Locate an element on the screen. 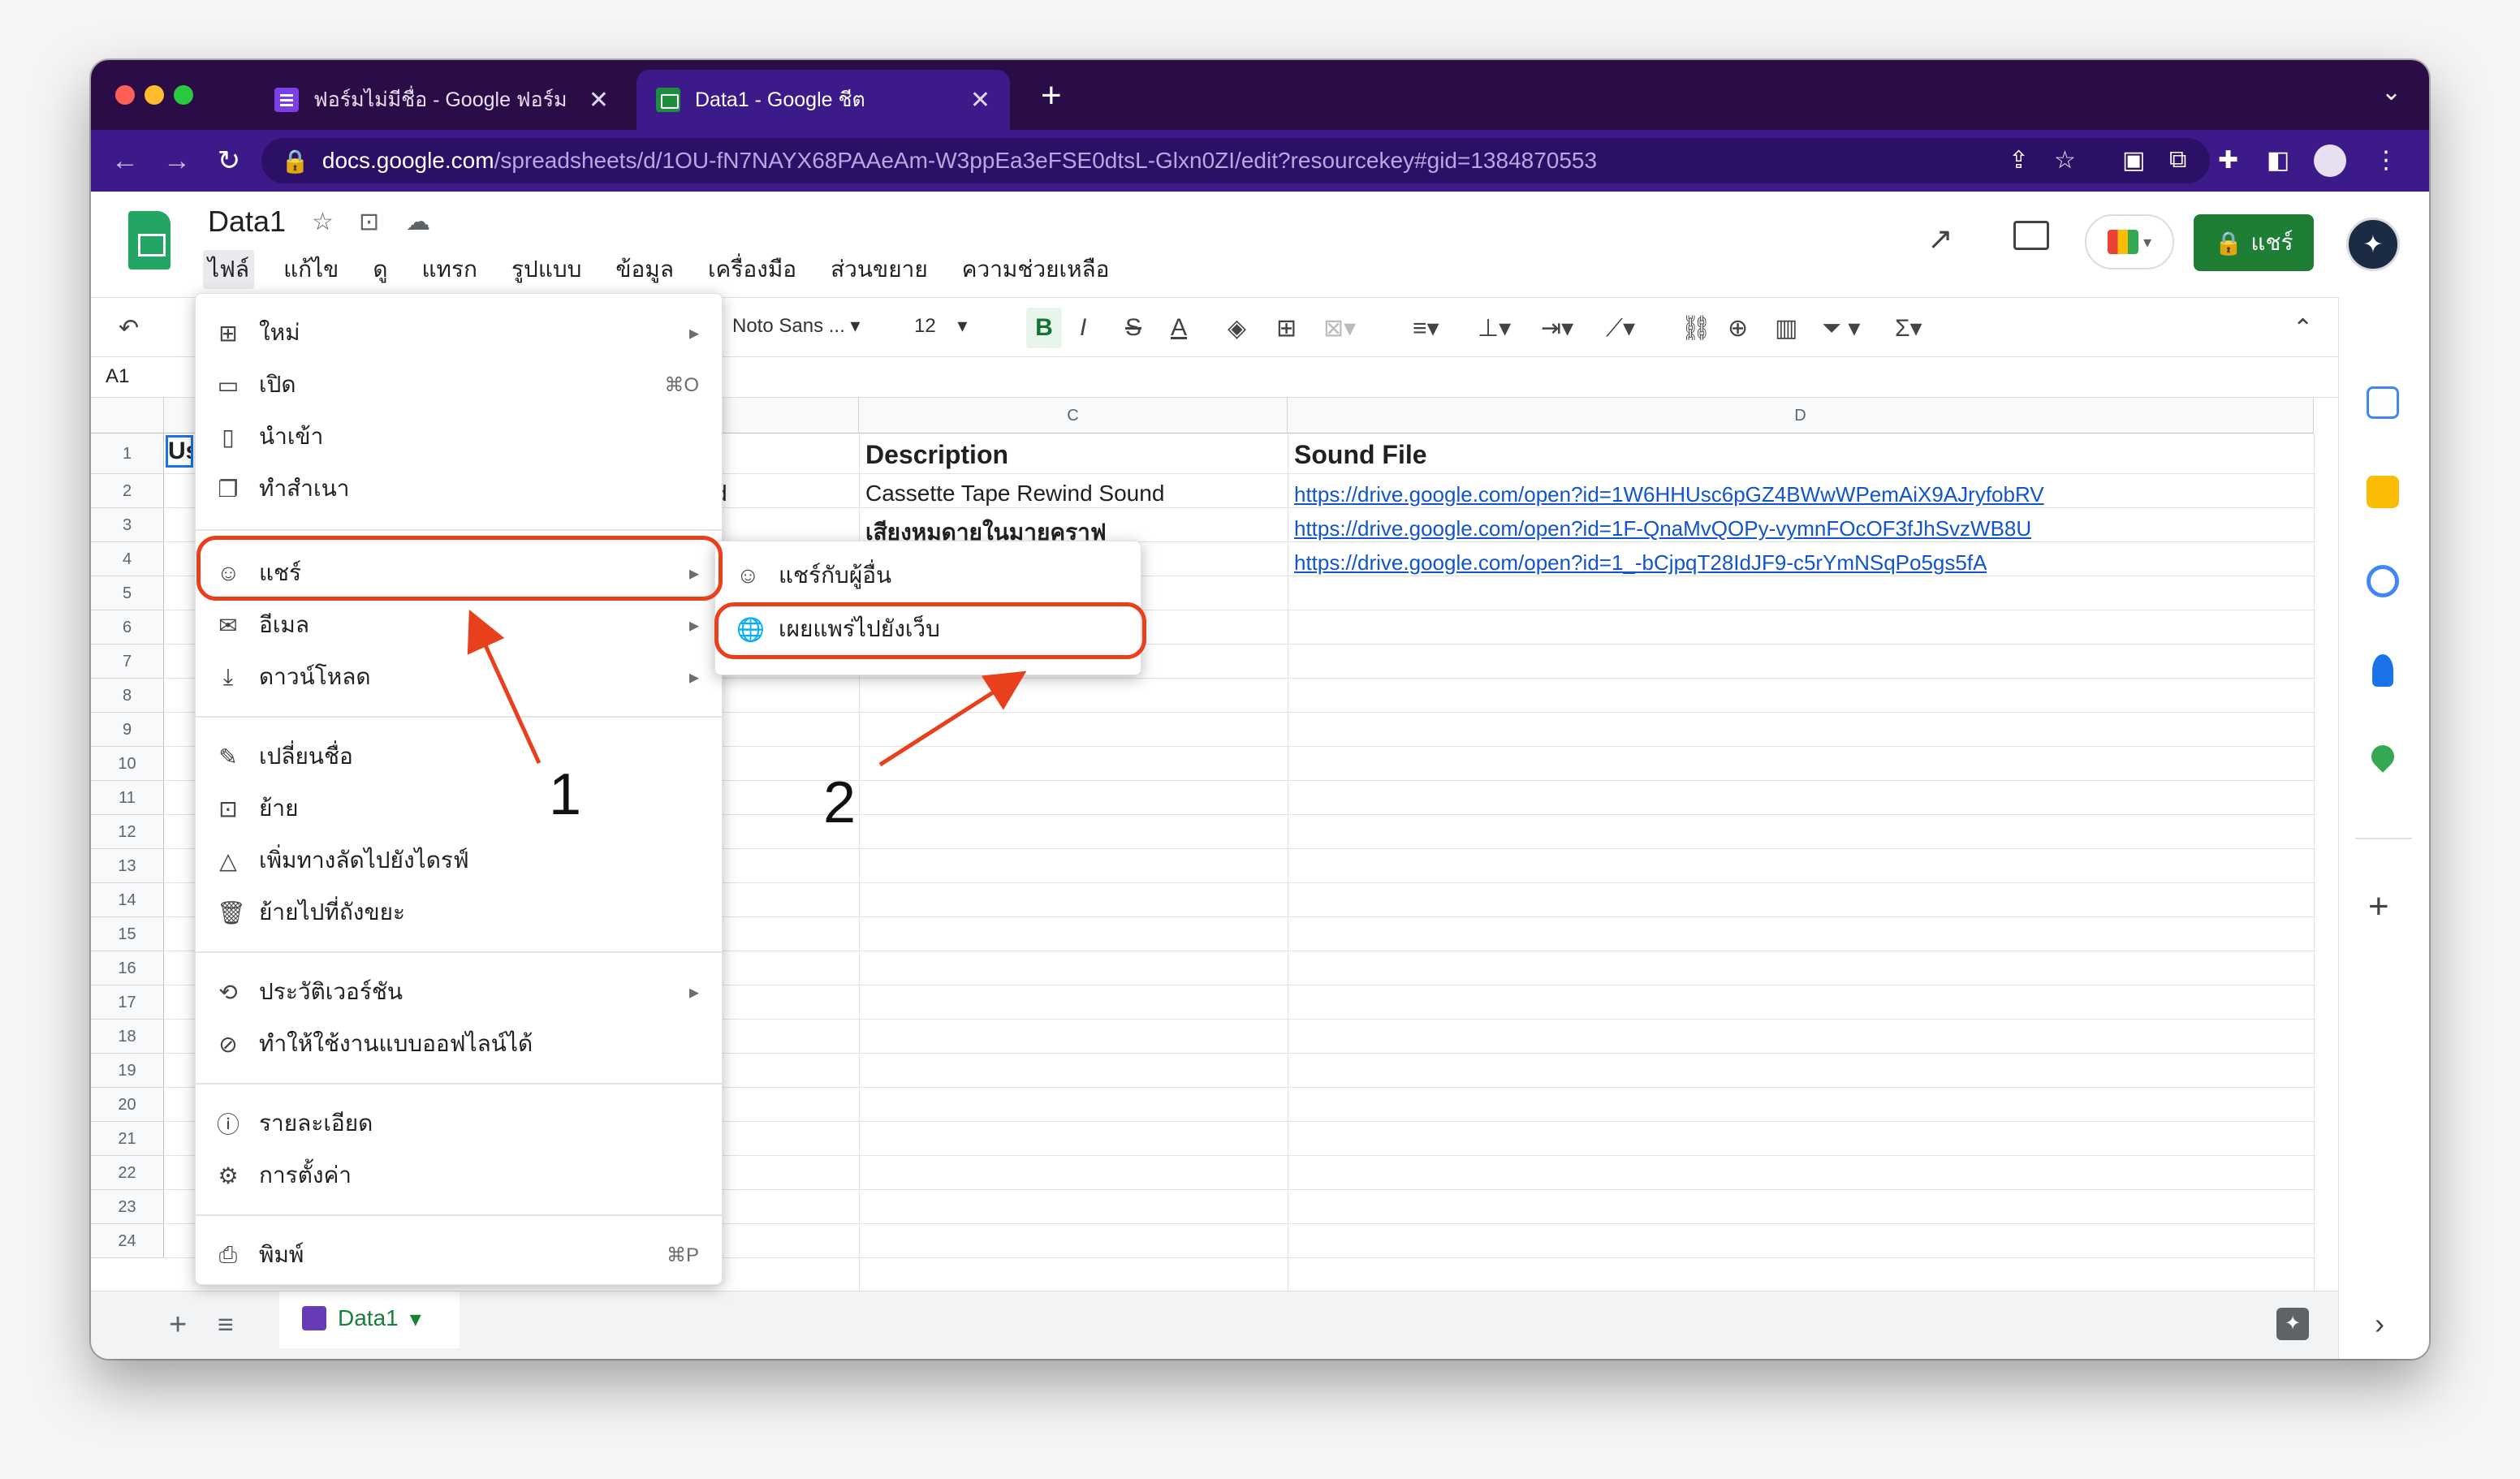 The image size is (2520, 1479). menu-item-add-shortcut: △ เพิ่มทางลัดไปยังไดรฟ์ is located at coordinates (460, 860).